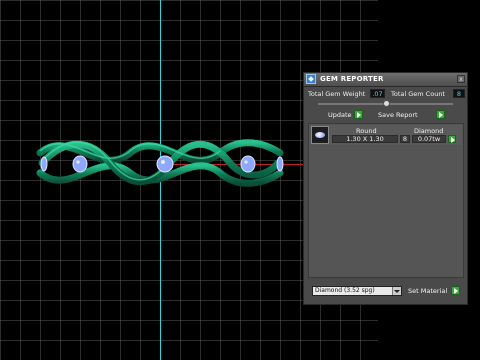  What do you see at coordinates (428, 291) in the screenshot?
I see `set-material-label: Set Material` at bounding box center [428, 291].